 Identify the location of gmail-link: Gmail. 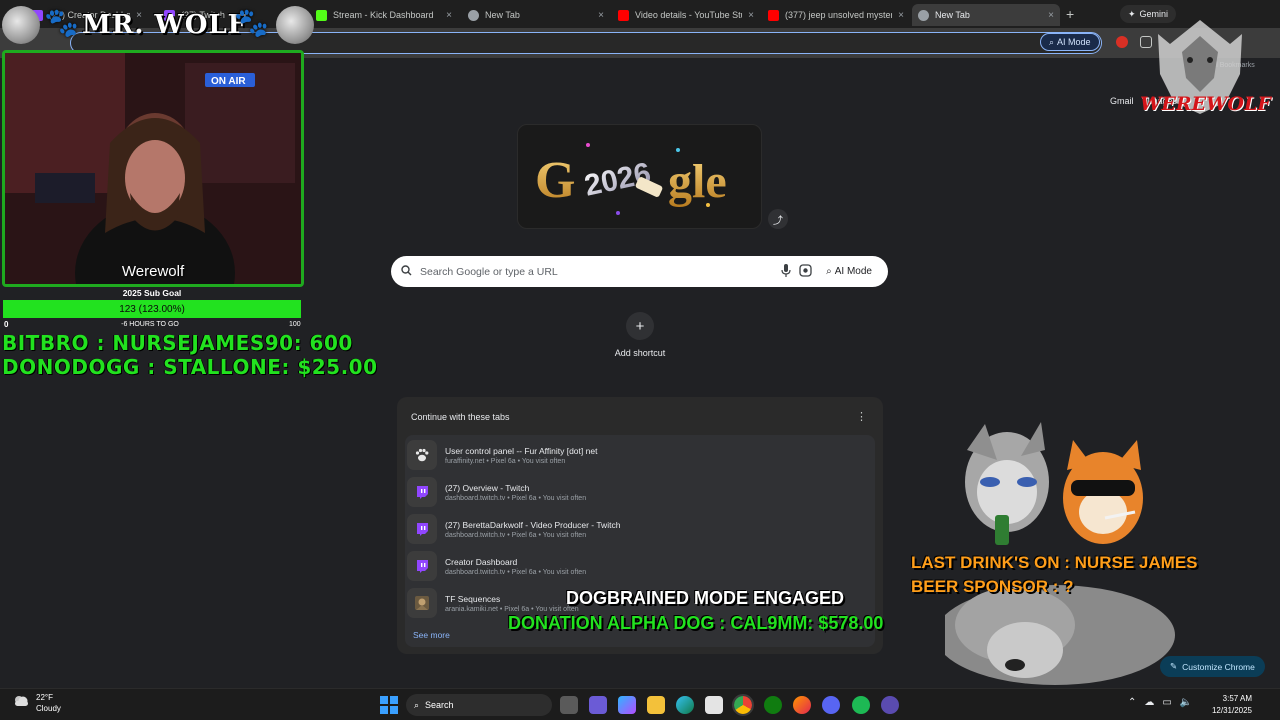
(1122, 101).